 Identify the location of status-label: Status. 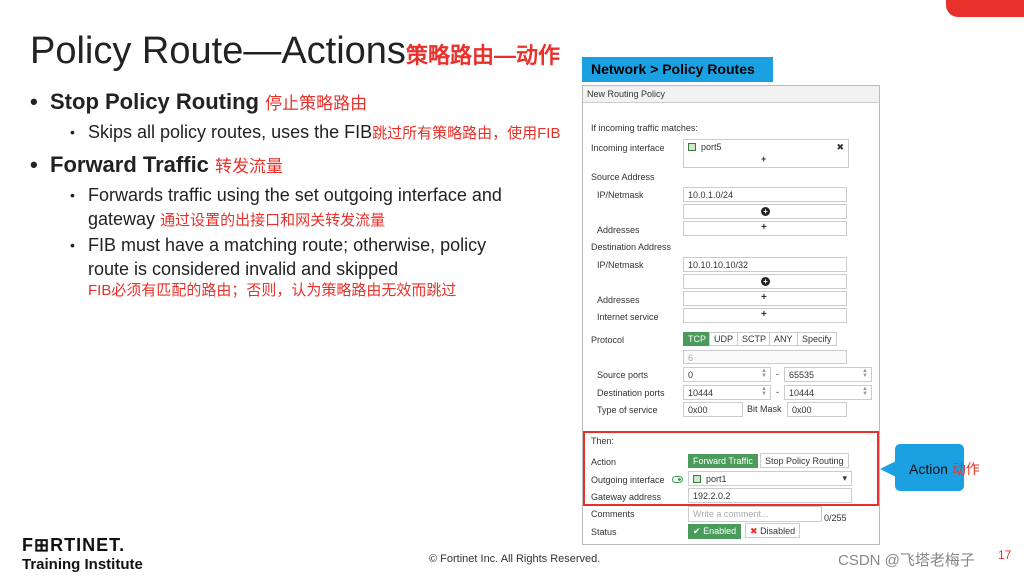
(604, 532).